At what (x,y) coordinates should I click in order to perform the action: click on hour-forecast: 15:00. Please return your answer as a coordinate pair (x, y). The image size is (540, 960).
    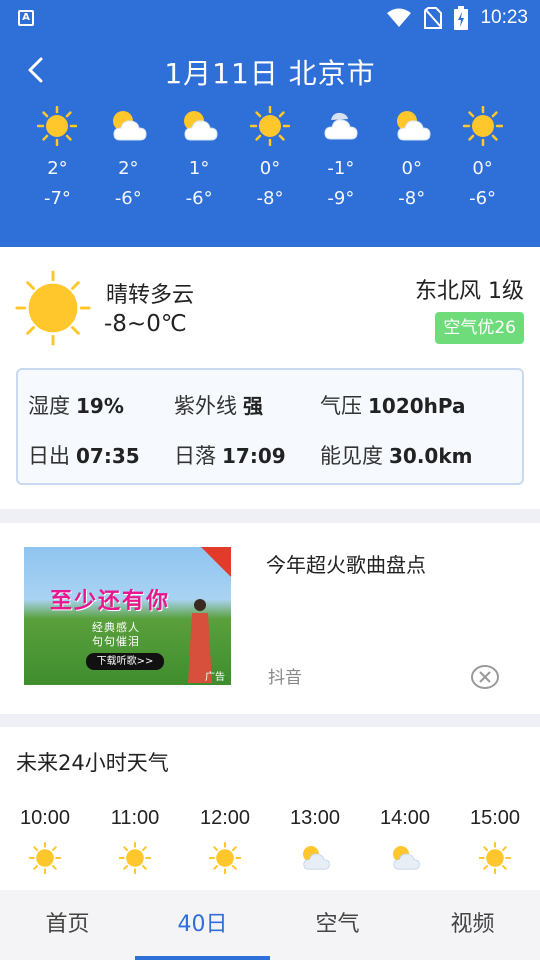
    Looking at the image, I should click on (495, 840).